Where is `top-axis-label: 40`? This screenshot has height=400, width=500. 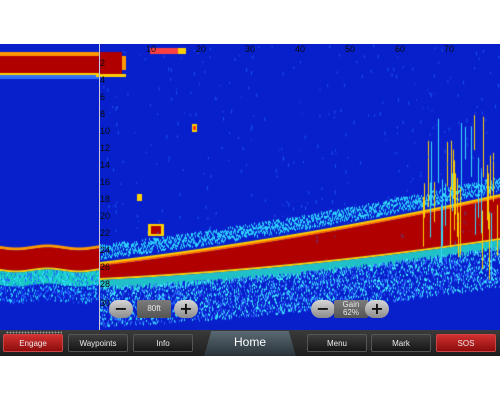 top-axis-label: 40 is located at coordinates (300, 49).